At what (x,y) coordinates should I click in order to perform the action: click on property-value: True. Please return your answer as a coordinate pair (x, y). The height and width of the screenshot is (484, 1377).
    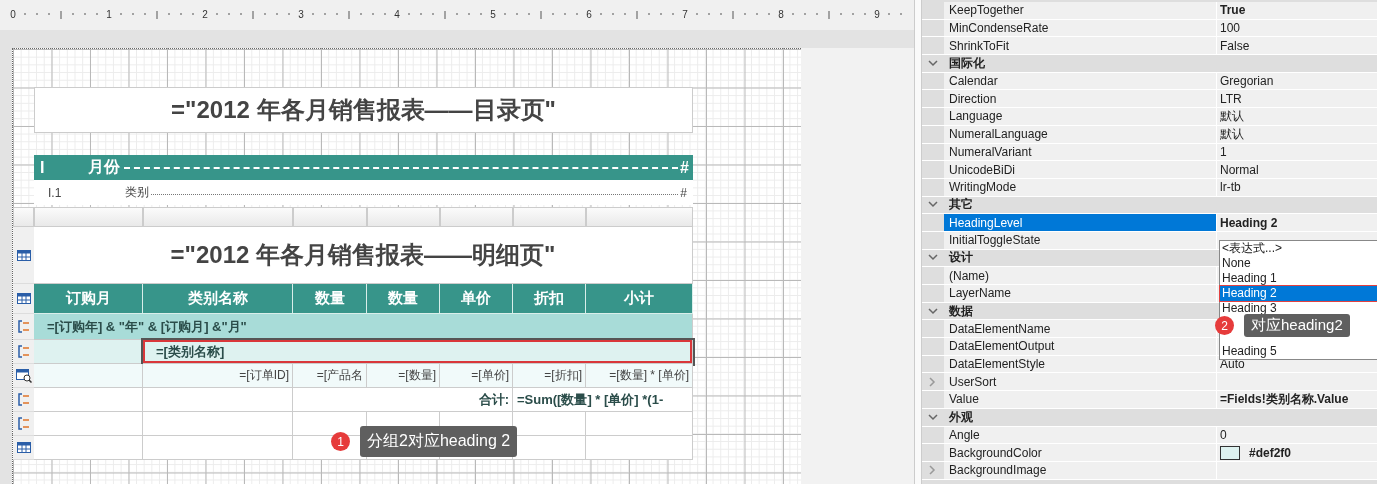
    Looking at the image, I should click on (1233, 10).